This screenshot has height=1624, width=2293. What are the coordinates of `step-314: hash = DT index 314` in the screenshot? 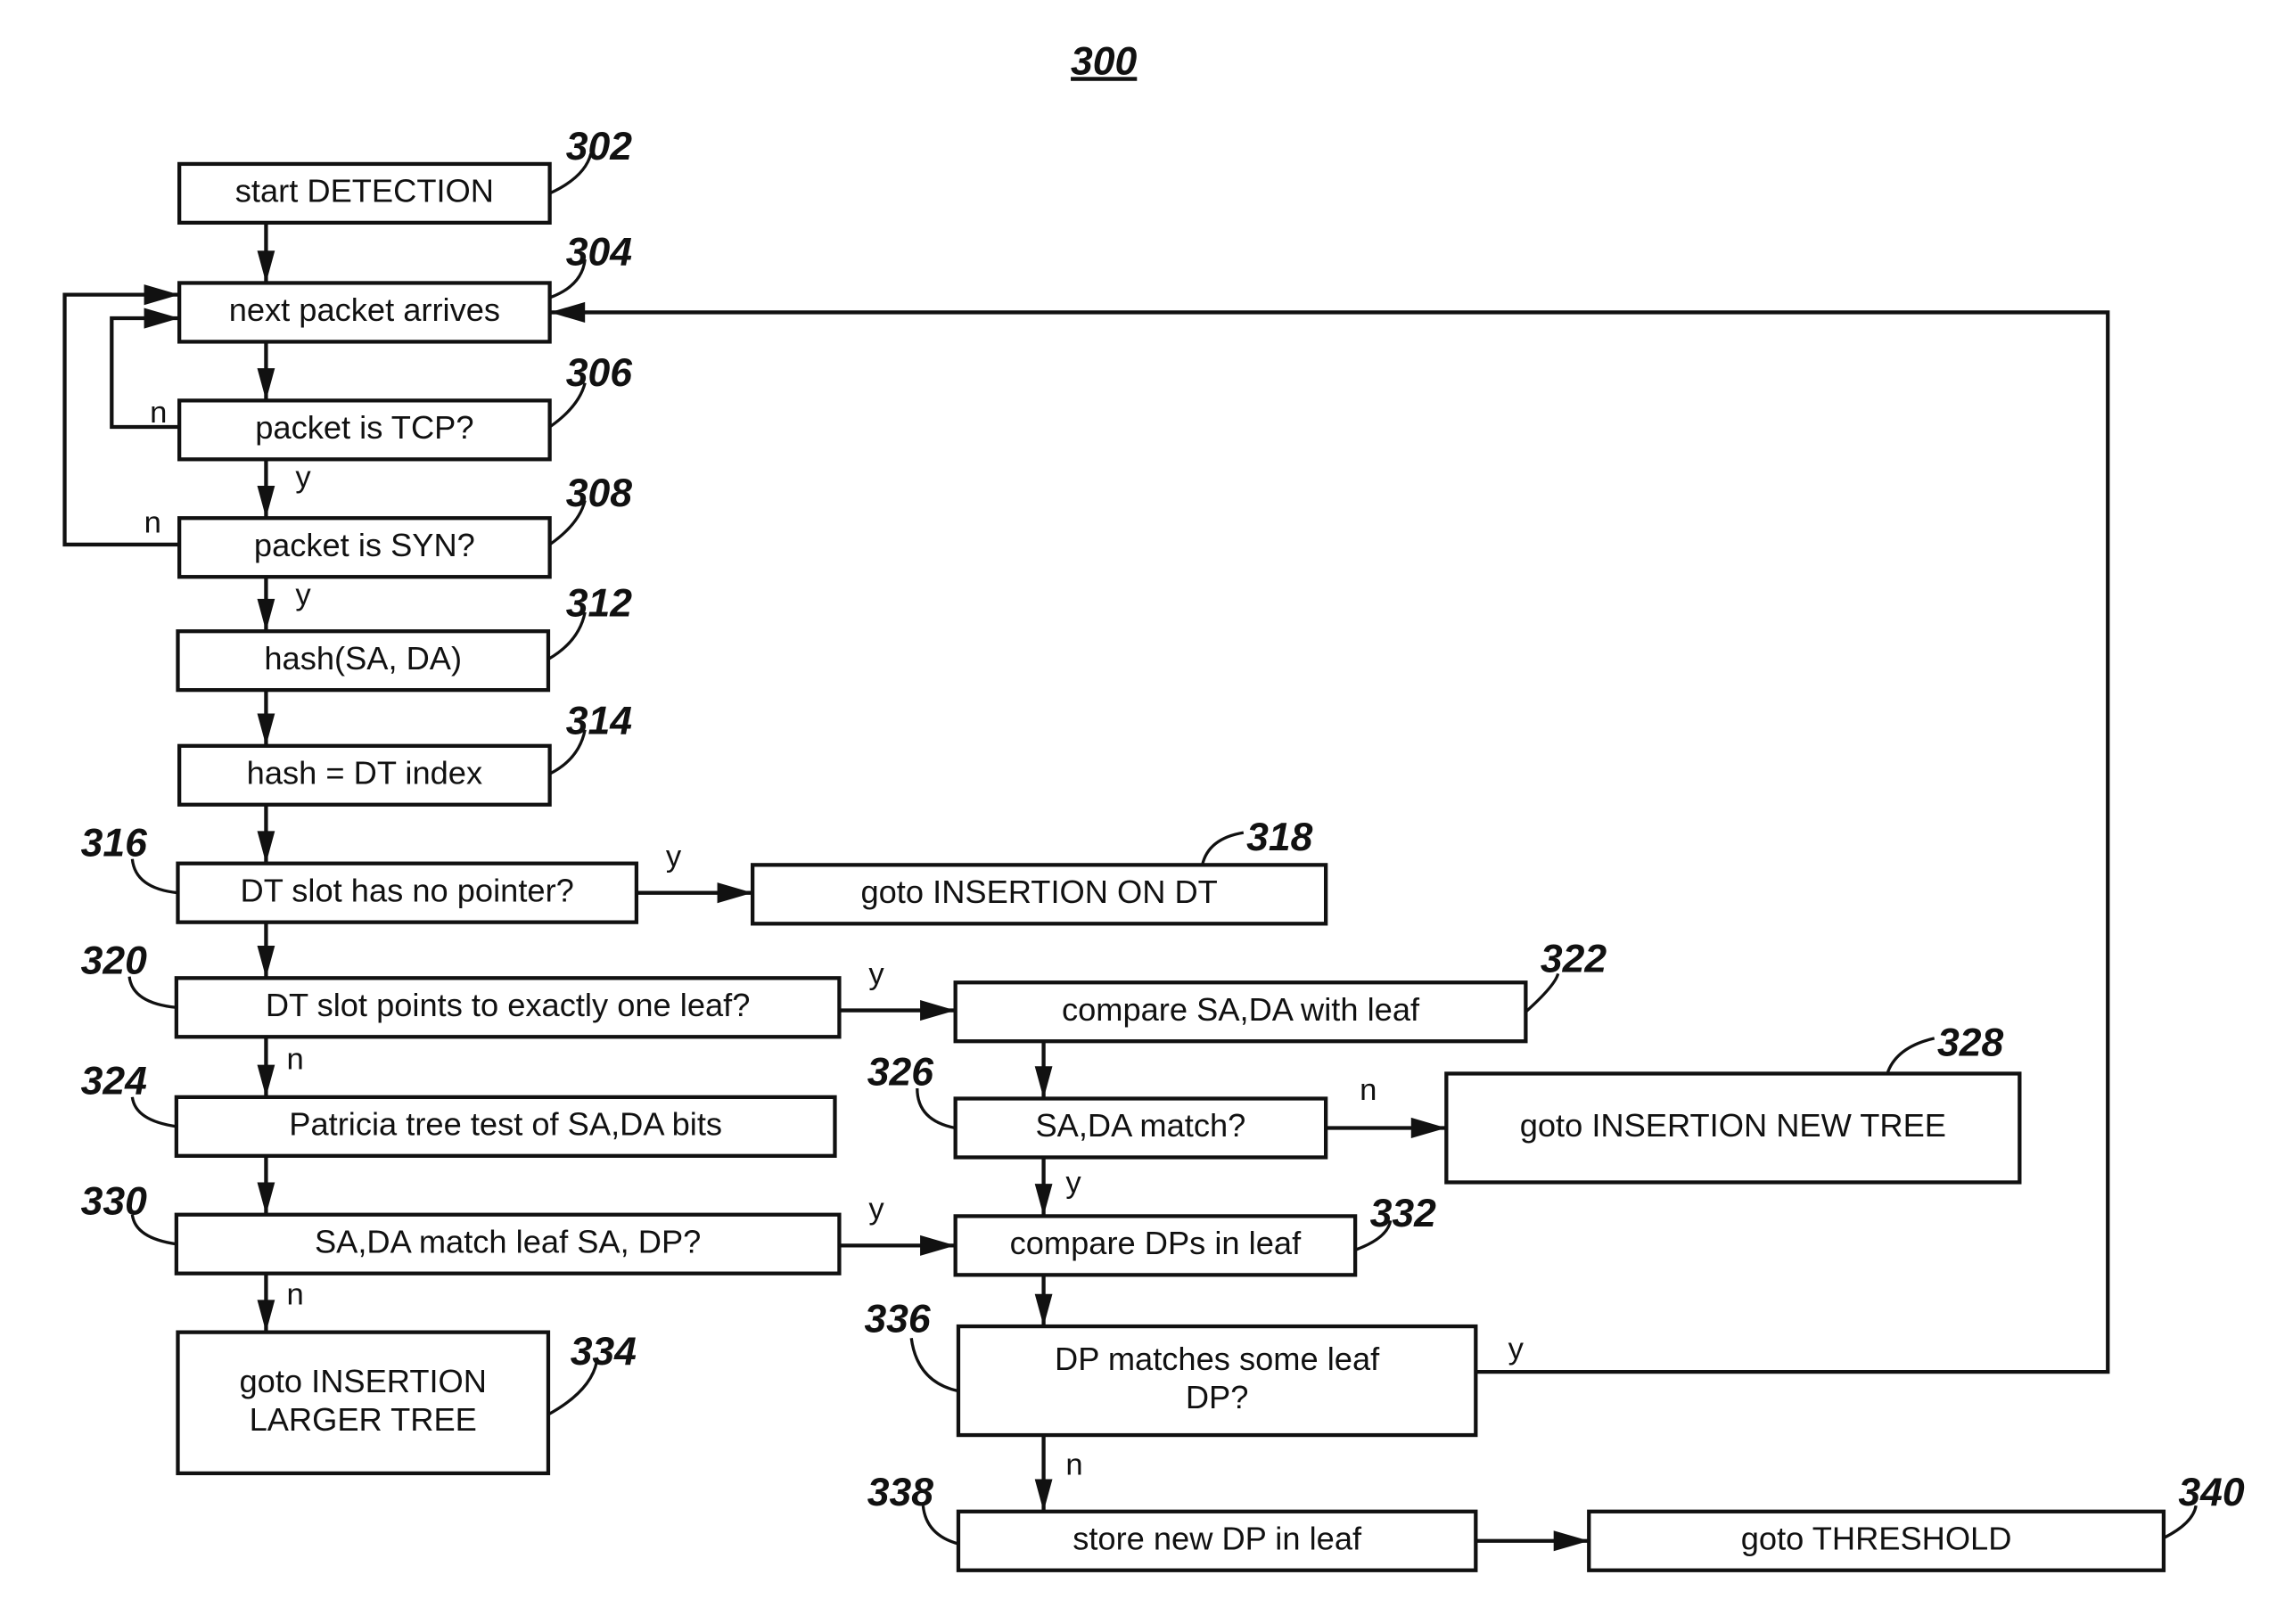 It's located at (404, 753).